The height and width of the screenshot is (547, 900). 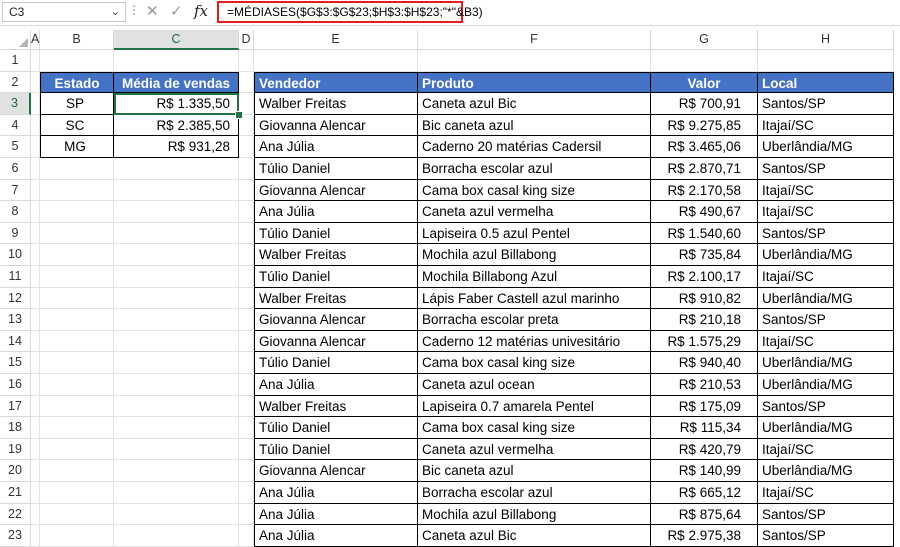 What do you see at coordinates (77, 147) in the screenshot?
I see `summary-state-cell: MG` at bounding box center [77, 147].